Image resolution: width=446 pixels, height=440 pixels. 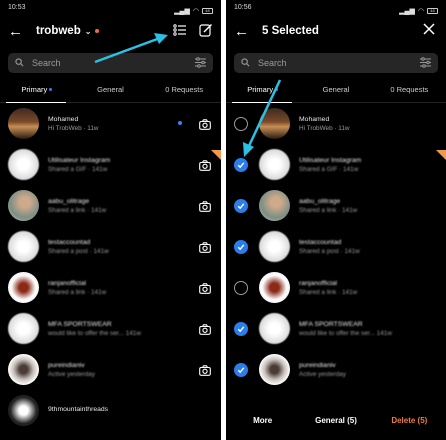 I want to click on select-list-icon, so click(x=180, y=30).